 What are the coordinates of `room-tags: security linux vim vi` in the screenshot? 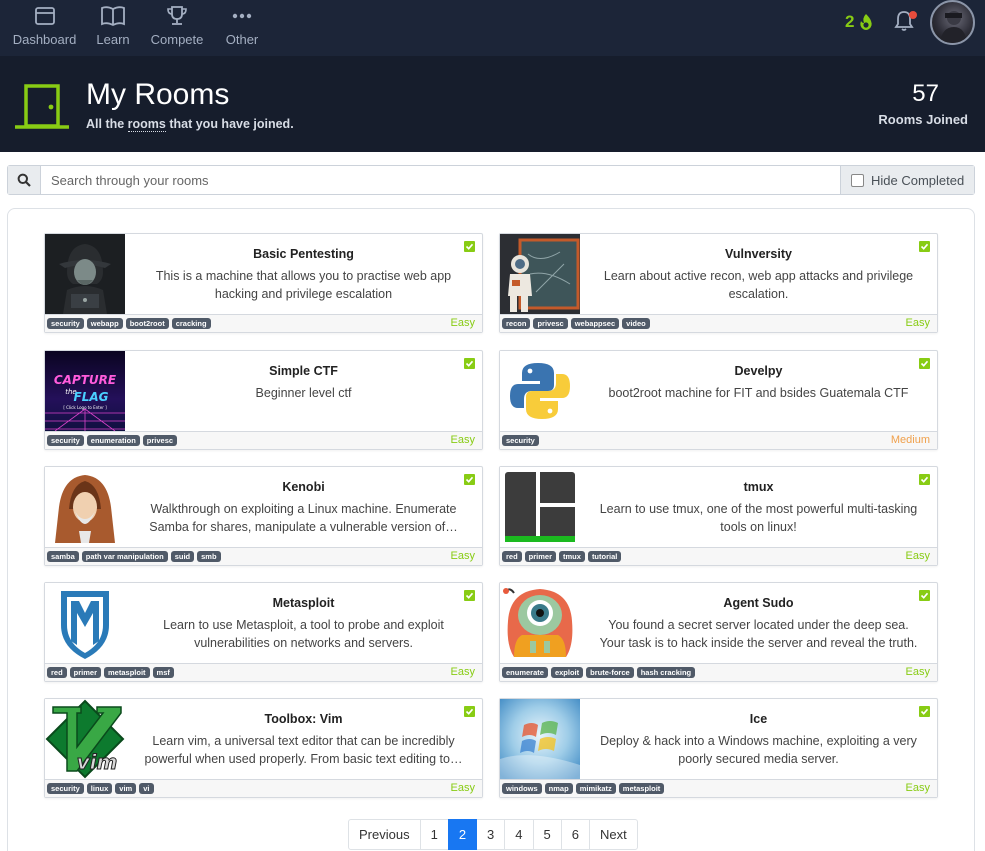 It's located at (100, 788).